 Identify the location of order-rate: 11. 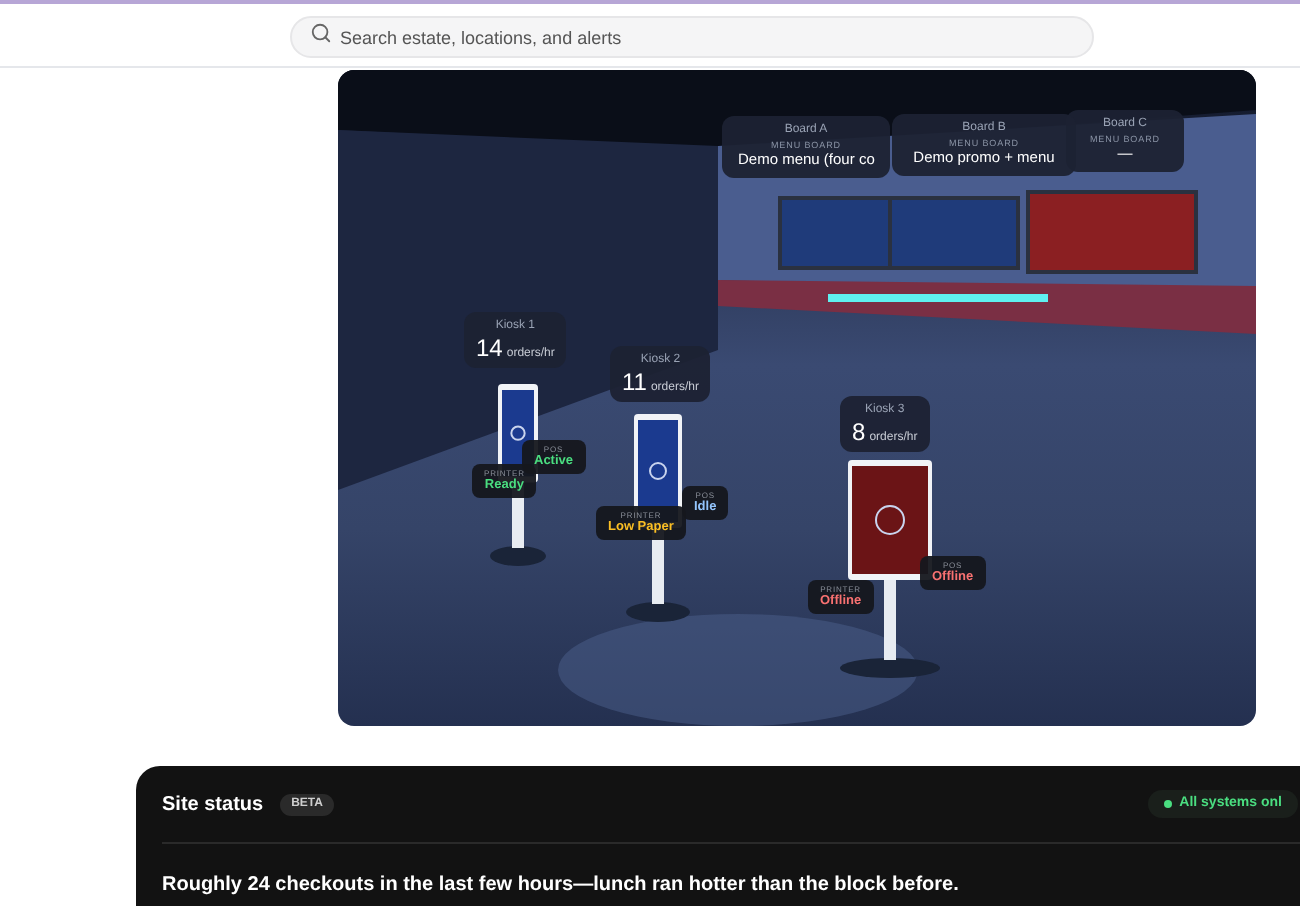
(634, 381).